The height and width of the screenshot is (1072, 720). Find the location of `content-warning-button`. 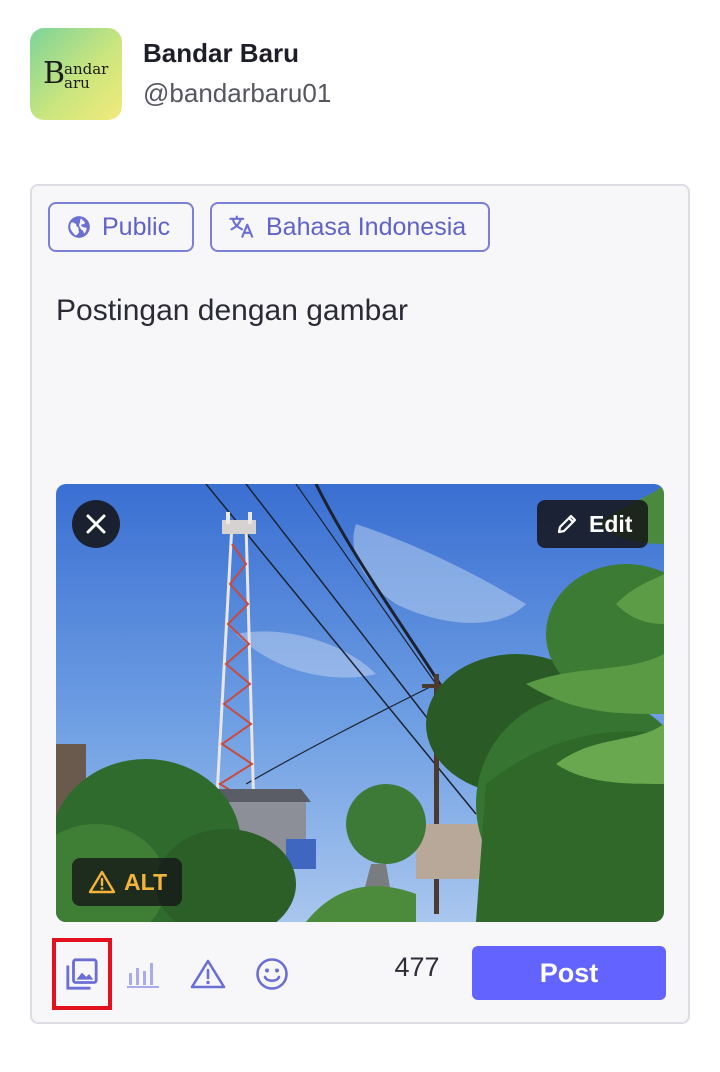

content-warning-button is located at coordinates (208, 974).